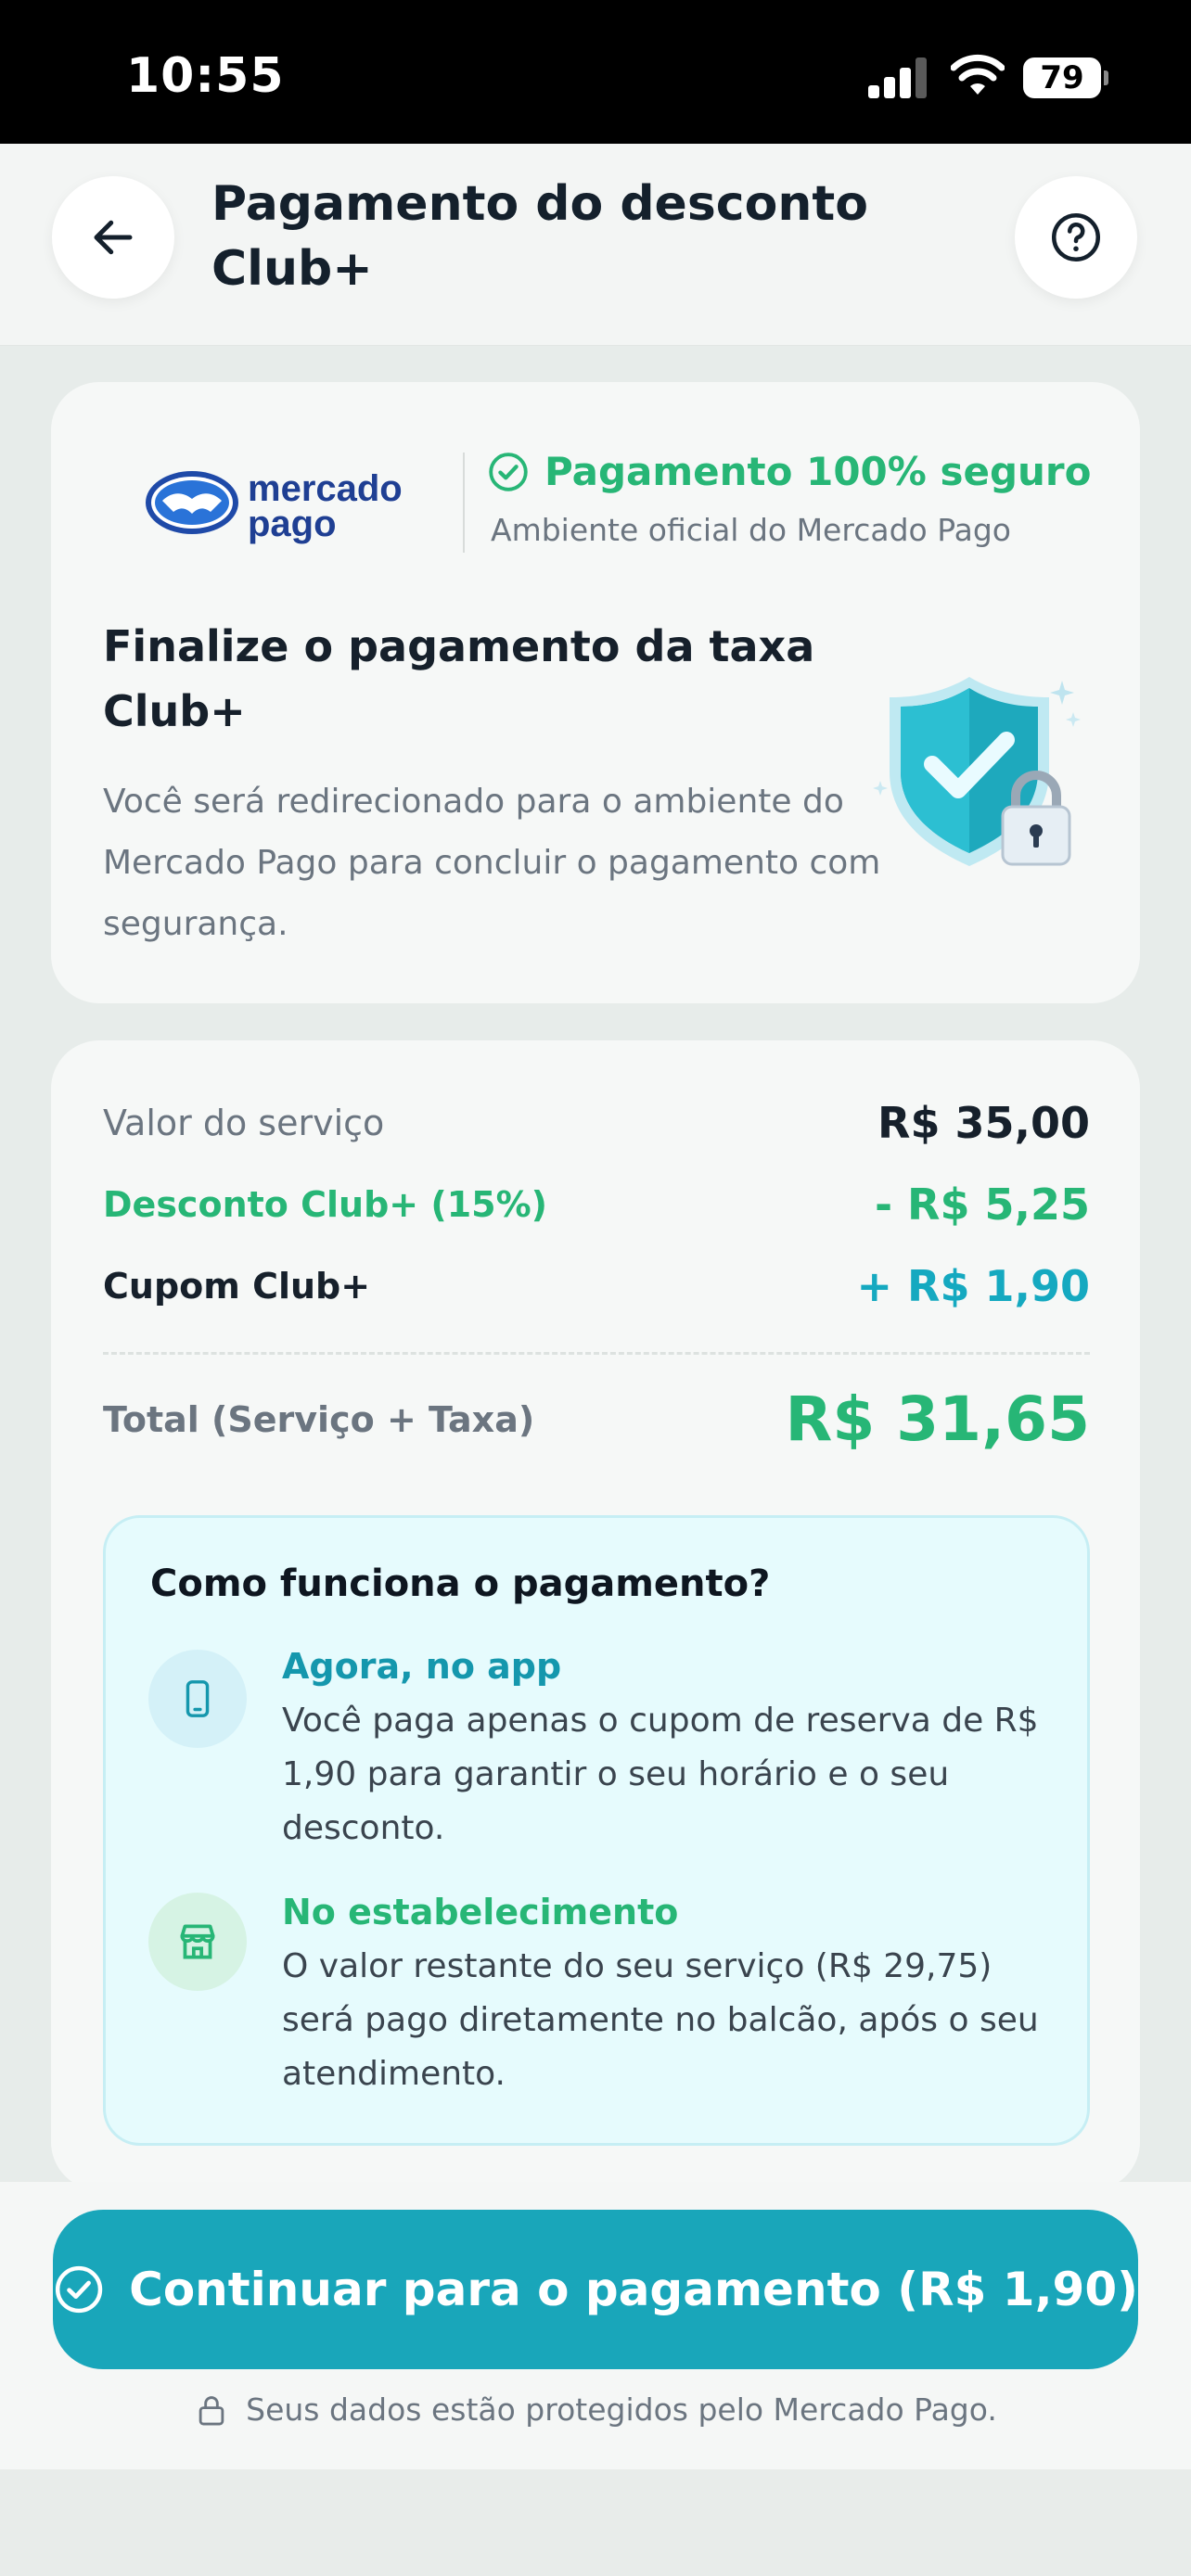 The height and width of the screenshot is (2576, 1191). Describe the element at coordinates (977, 772) in the screenshot. I see `shield-lock-icon` at that location.